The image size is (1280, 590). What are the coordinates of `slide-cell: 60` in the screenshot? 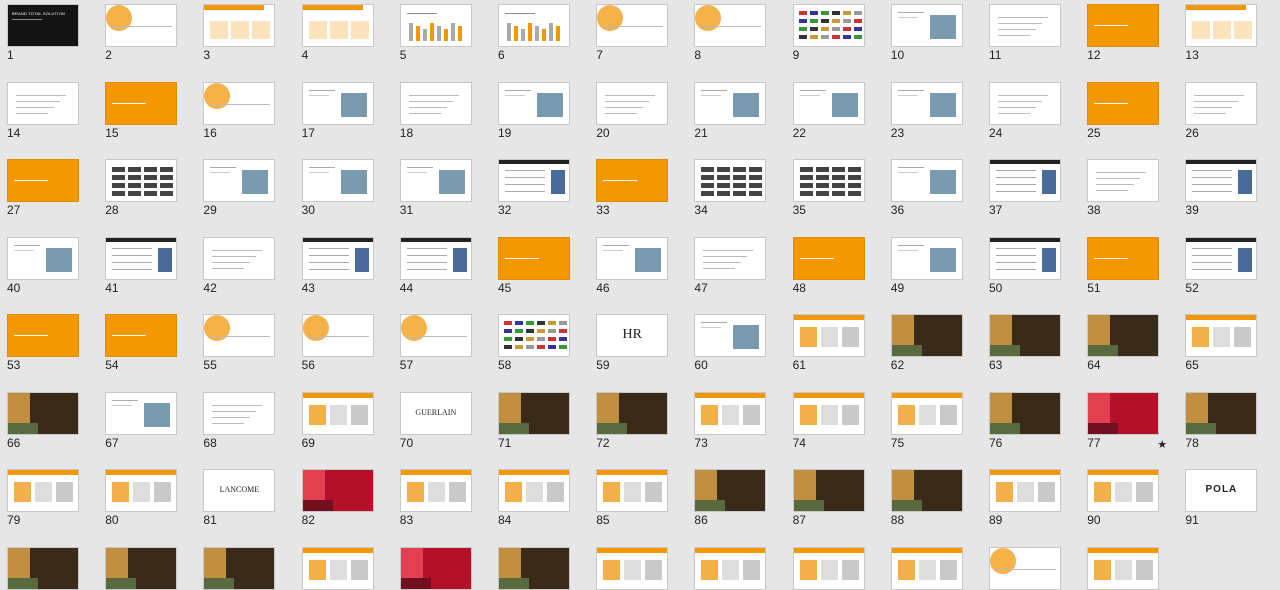 It's located at (730, 343).